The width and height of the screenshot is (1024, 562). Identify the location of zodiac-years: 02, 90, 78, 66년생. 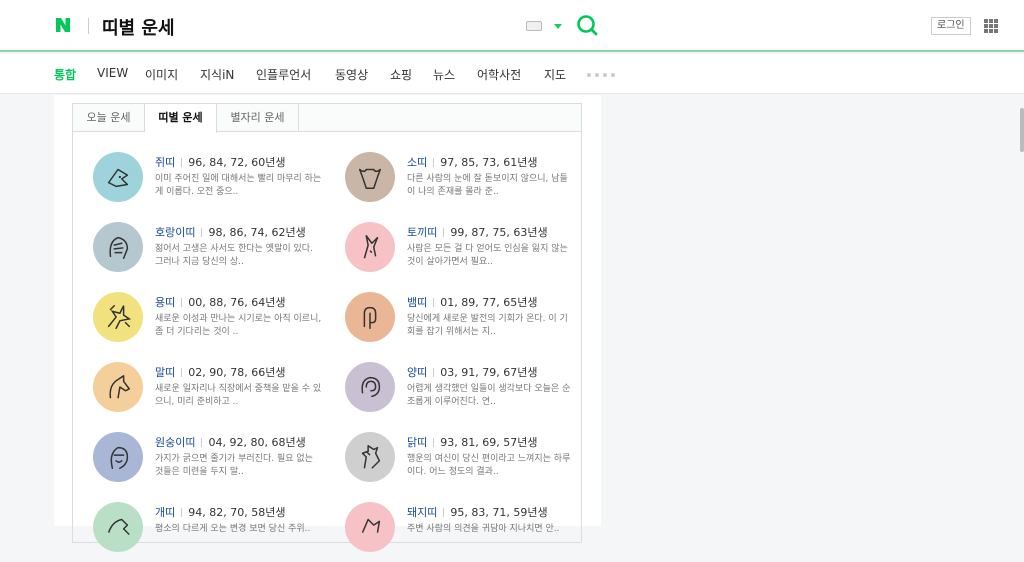
(237, 372).